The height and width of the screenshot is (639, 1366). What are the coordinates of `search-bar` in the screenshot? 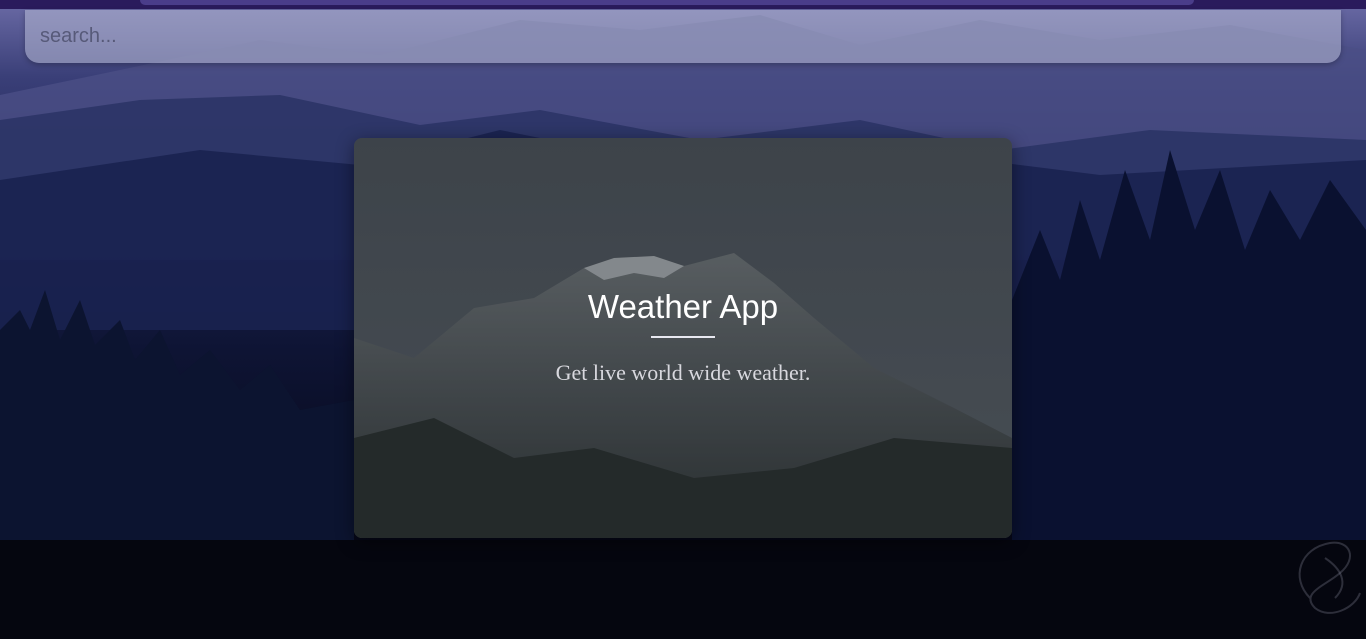 It's located at (683, 36).